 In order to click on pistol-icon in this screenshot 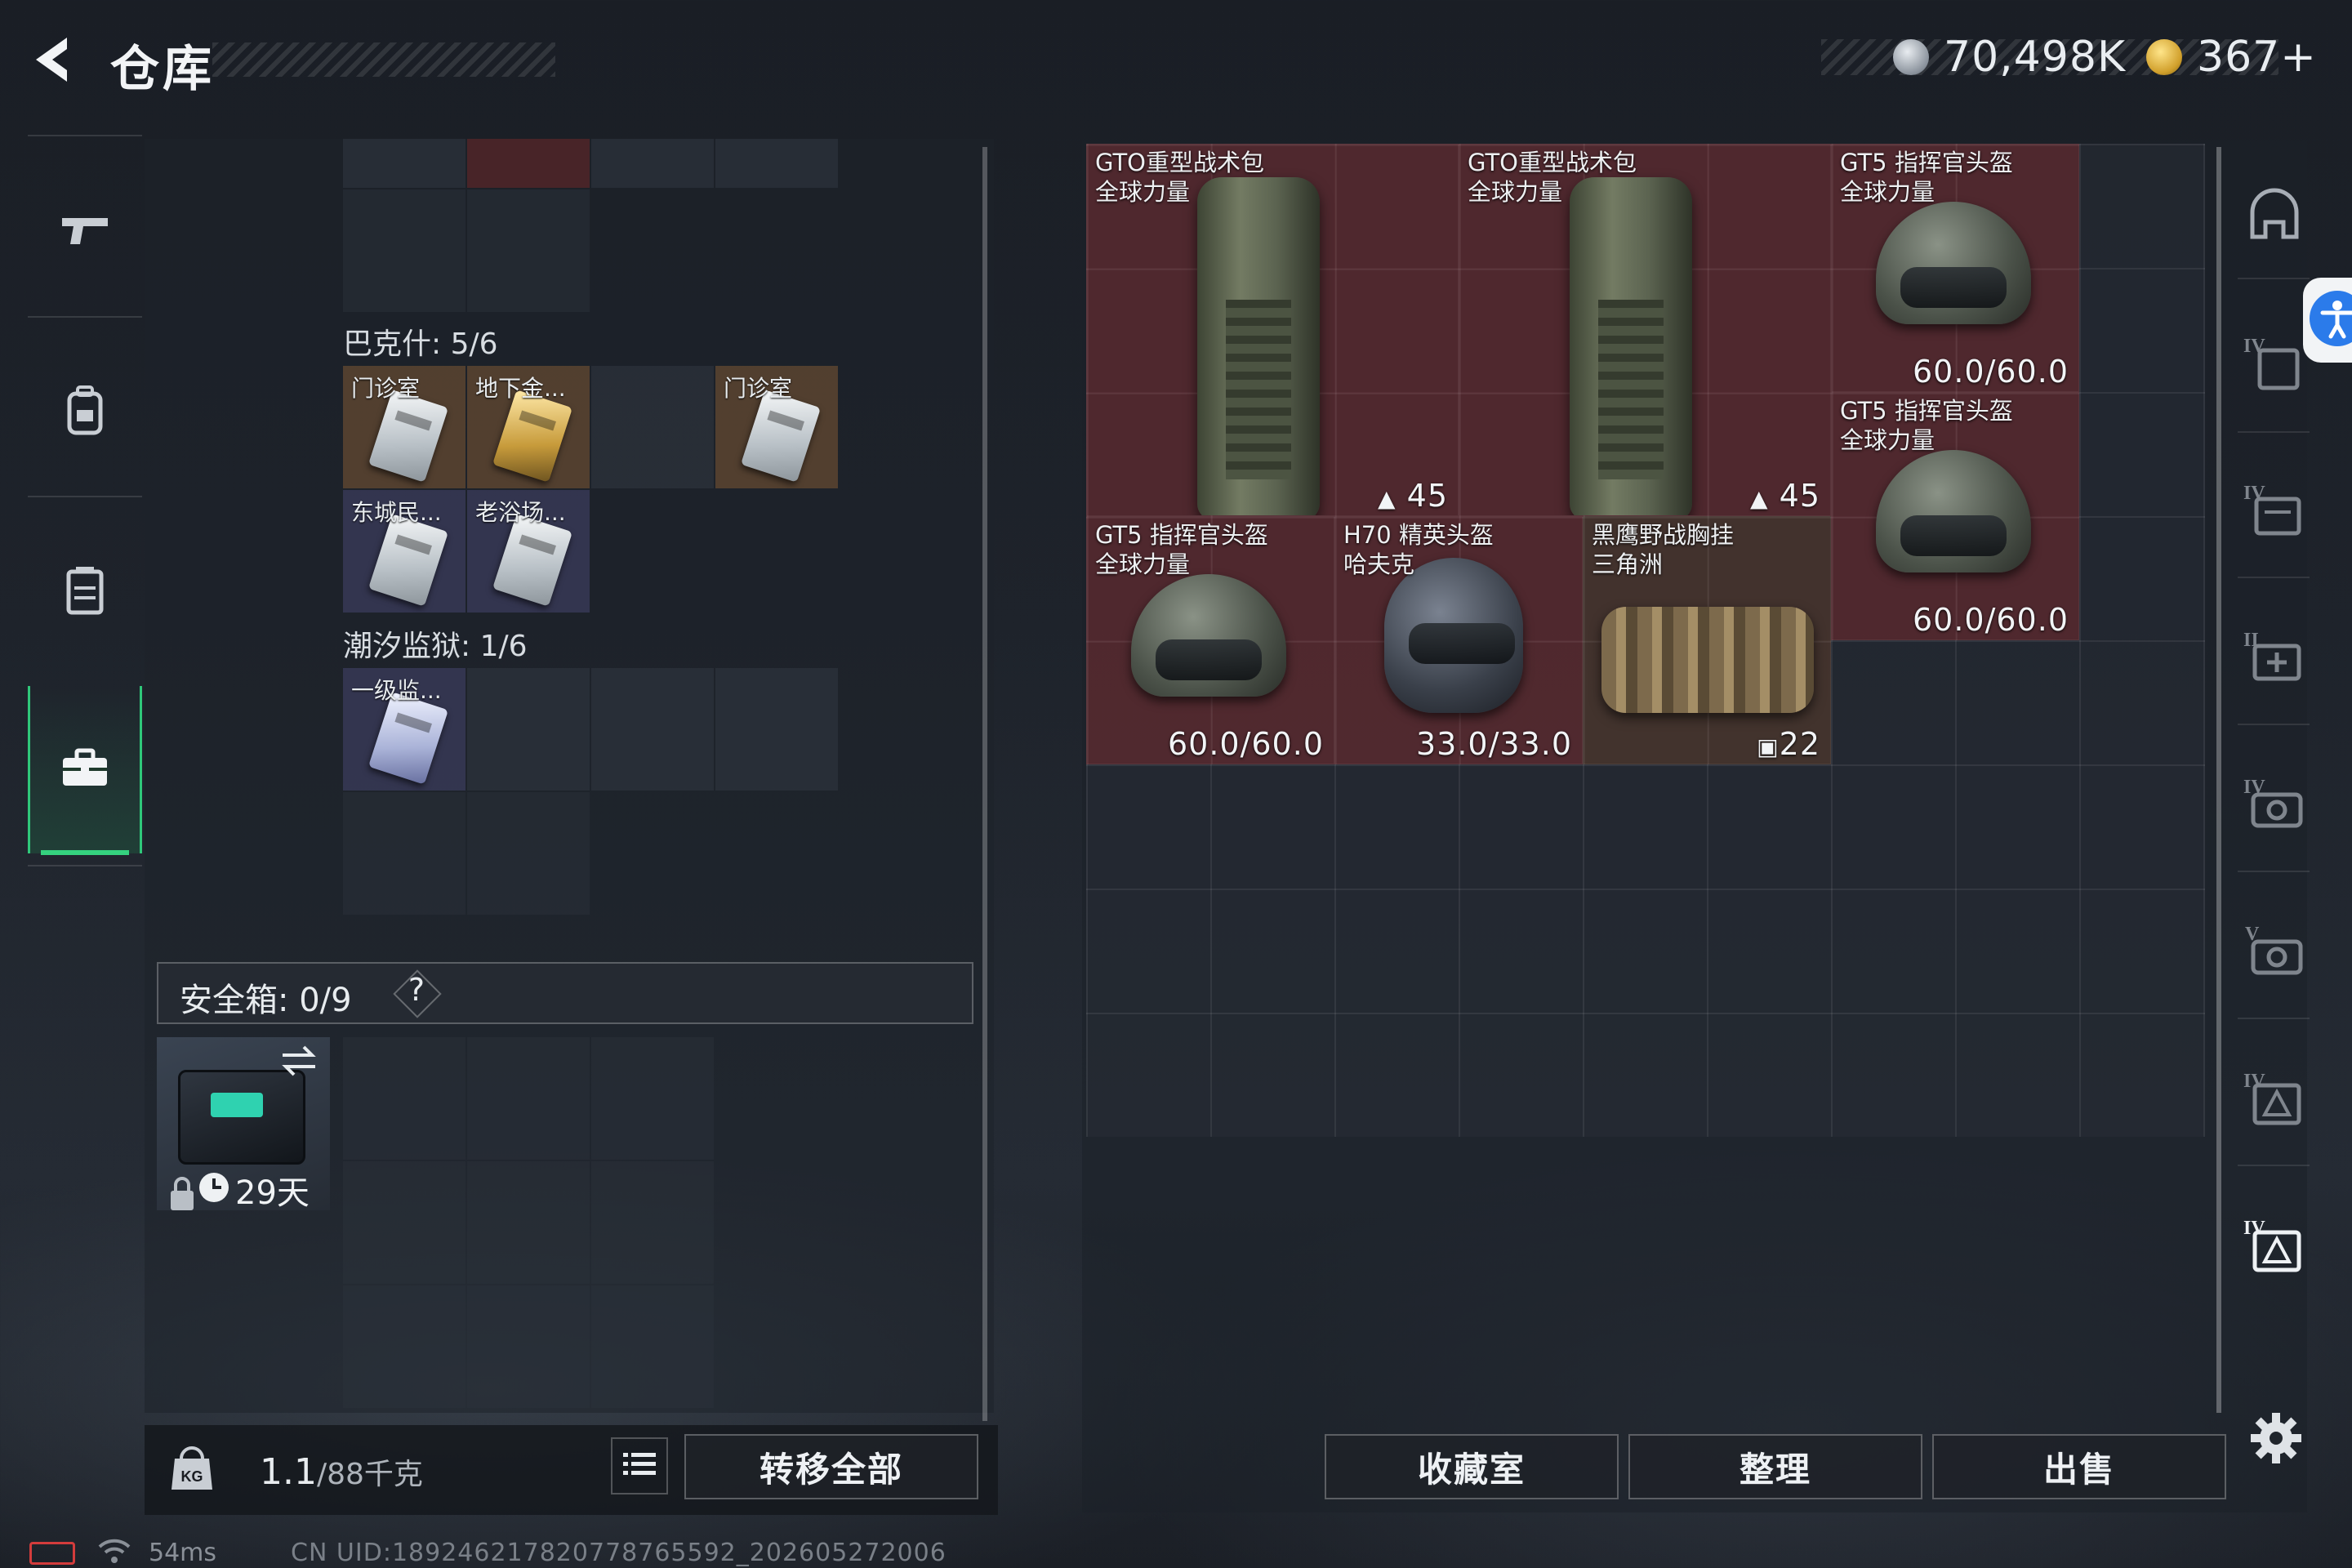, I will do `click(85, 233)`.